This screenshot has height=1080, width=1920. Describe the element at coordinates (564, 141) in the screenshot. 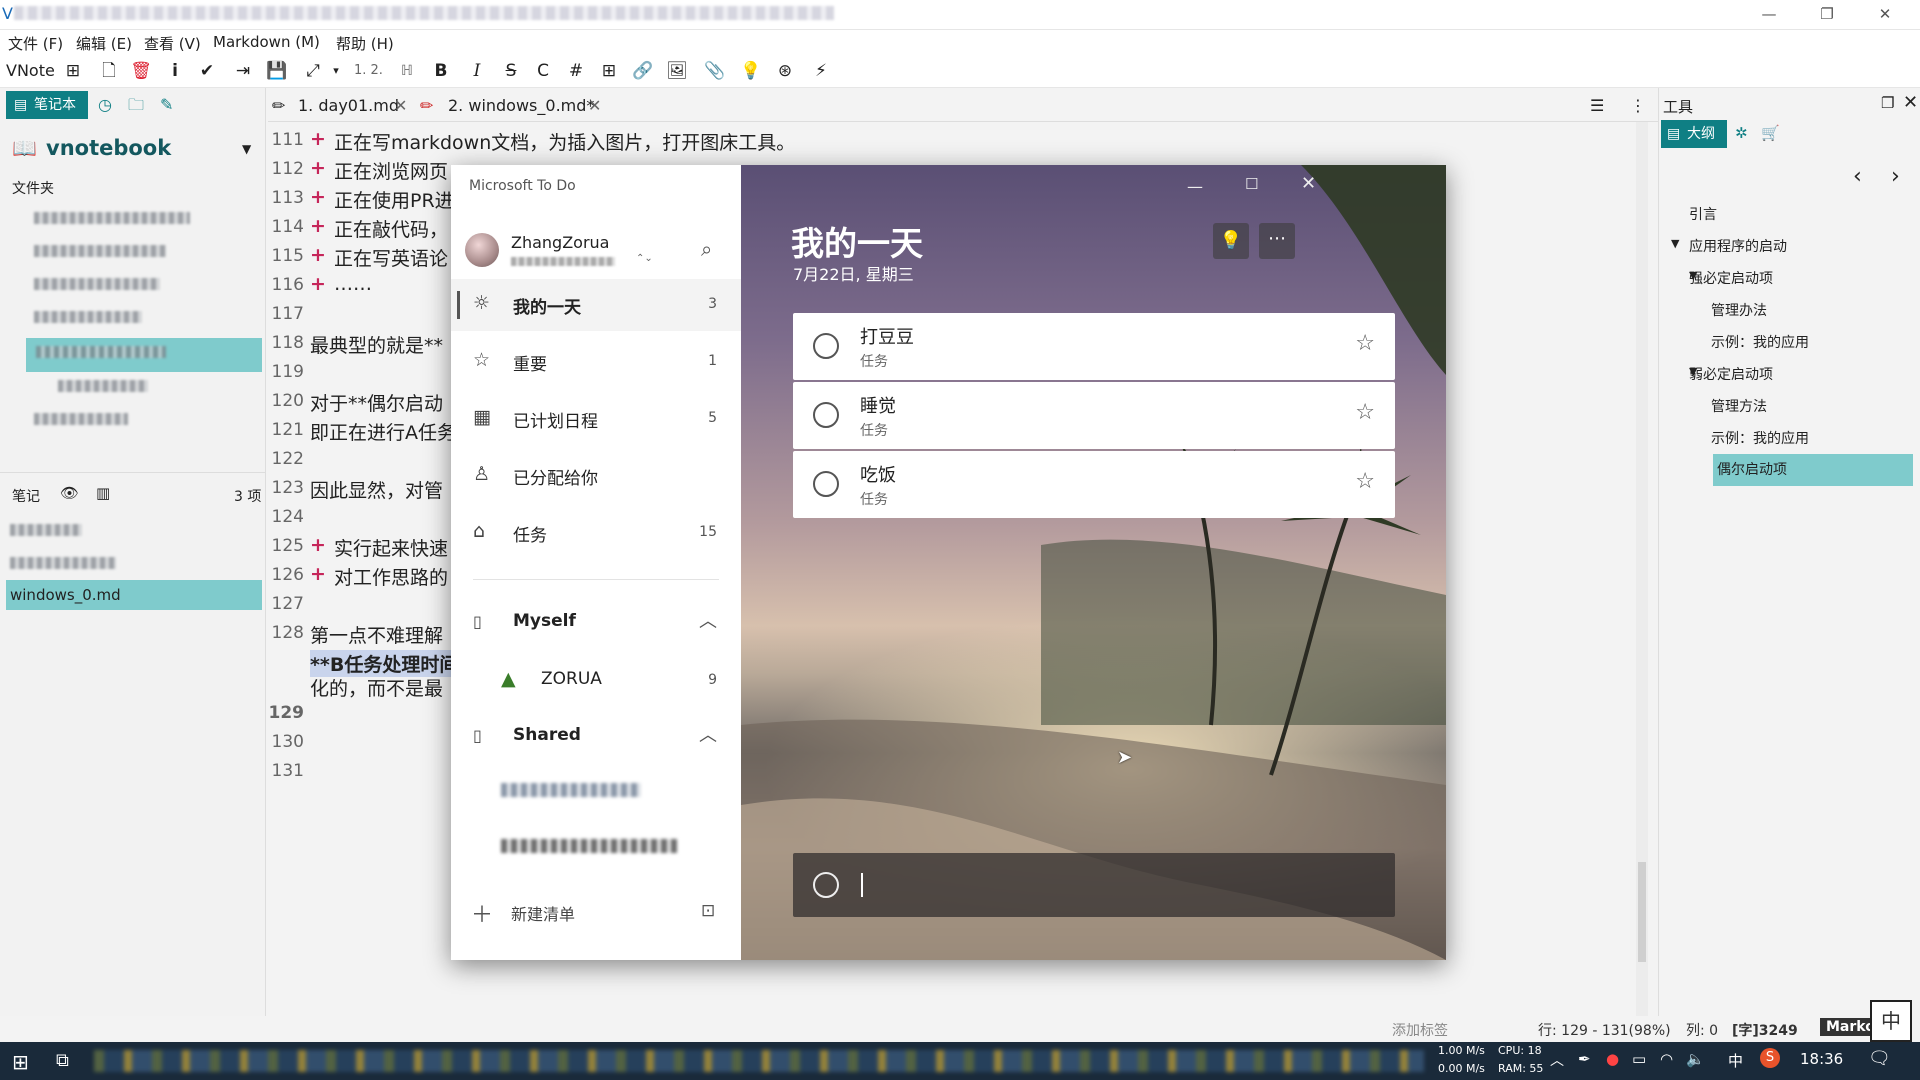

I see `editor-line: 正在写markdown文档，为插入图片，打开图床工具。` at that location.